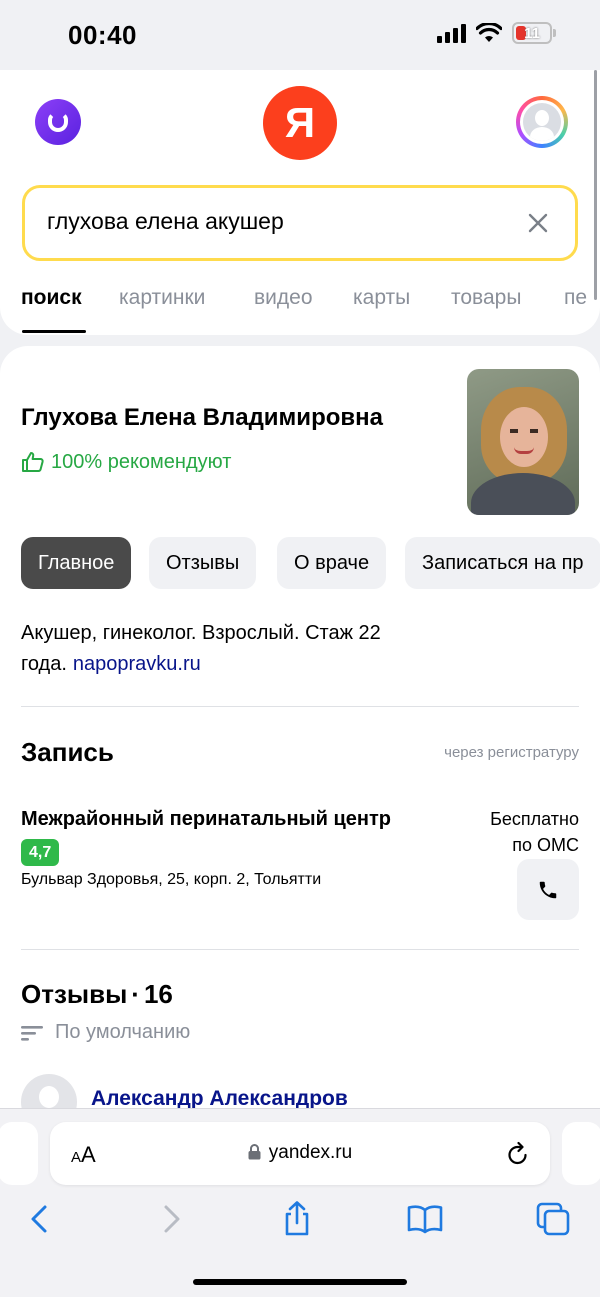  I want to click on alice-voice-assistant-button, so click(58, 122).